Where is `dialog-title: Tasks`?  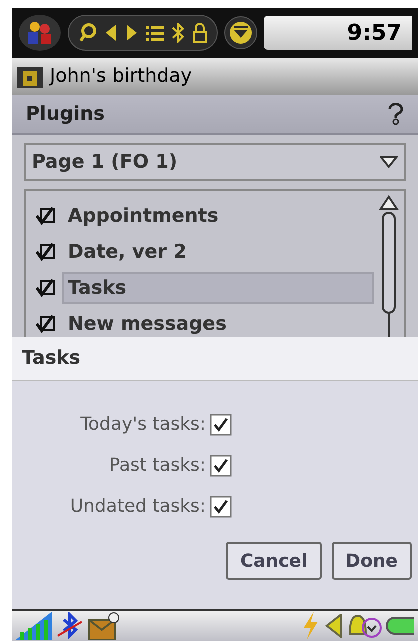 dialog-title: Tasks is located at coordinates (51, 359).